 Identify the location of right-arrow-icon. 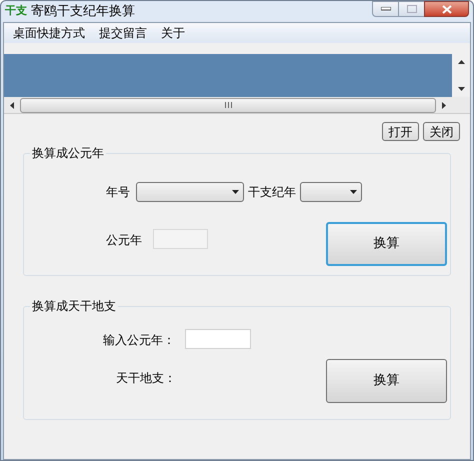
(444, 105).